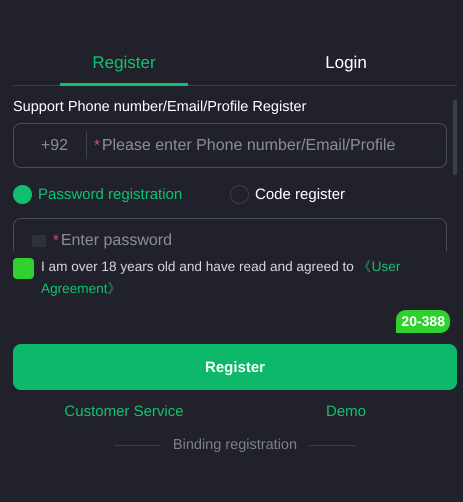 Image resolution: width=463 pixels, height=502 pixels. Describe the element at coordinates (249, 145) in the screenshot. I see `placeholder: Please enter Phone number/Email/Profile` at that location.